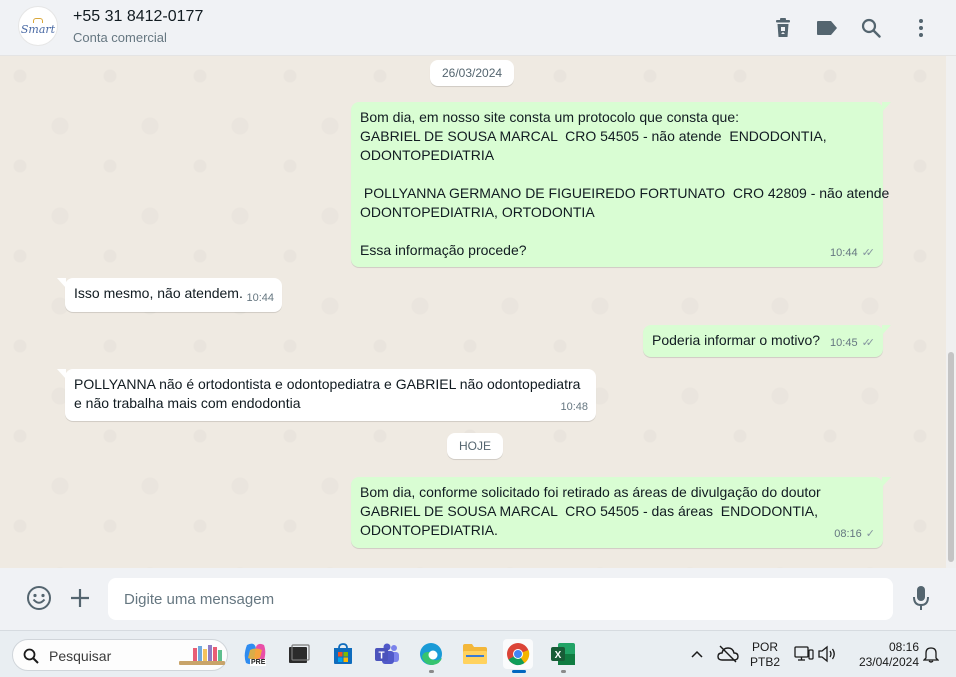 The height and width of the screenshot is (677, 956). I want to click on notifications-button, so click(931, 654).